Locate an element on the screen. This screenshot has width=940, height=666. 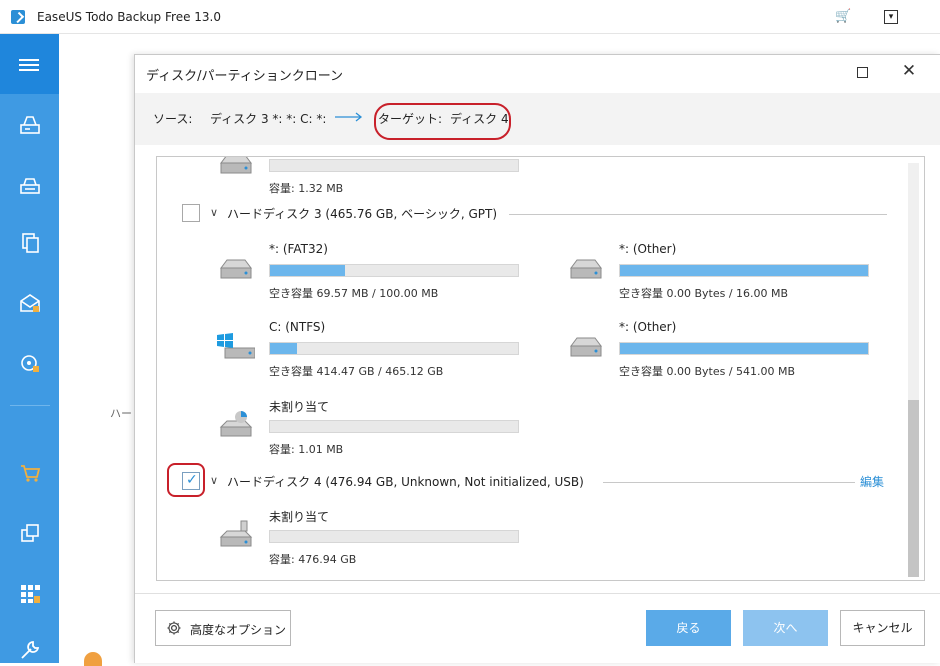
avatar is located at coordinates (93, 659).